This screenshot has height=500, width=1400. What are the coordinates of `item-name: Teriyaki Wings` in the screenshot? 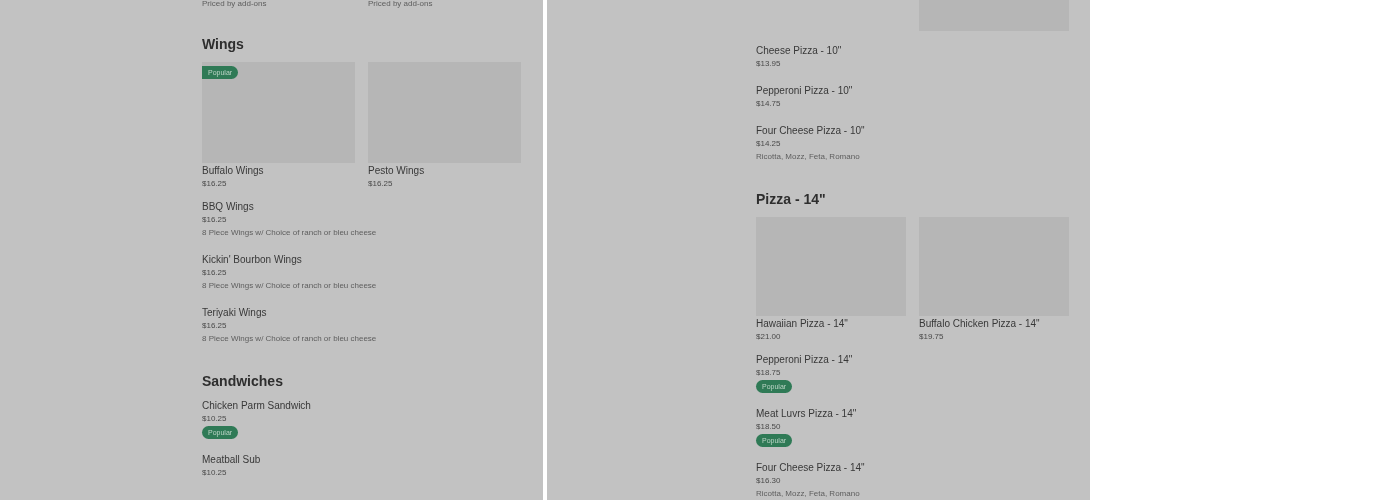 It's located at (234, 312).